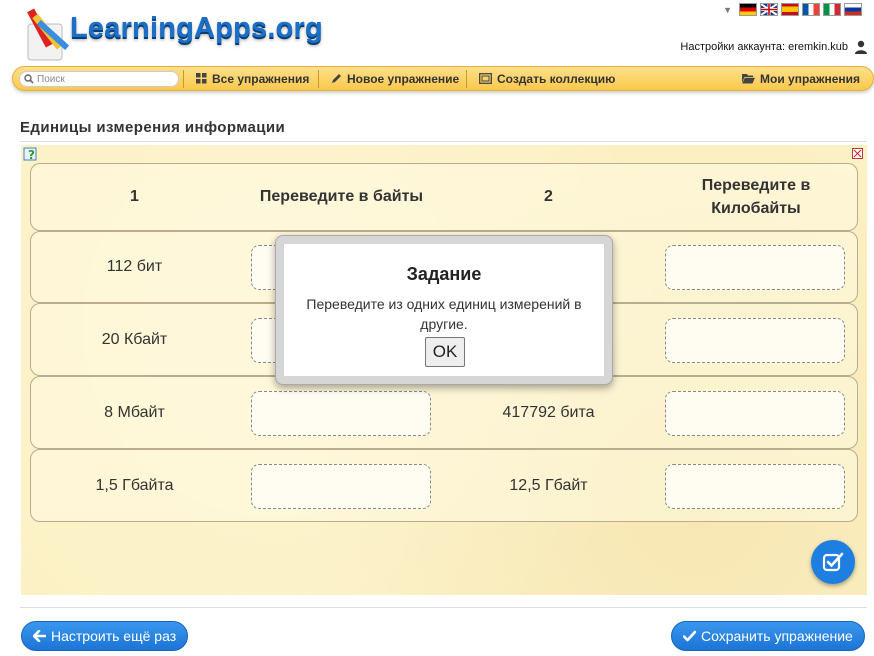  I want to click on flag-it-icon, so click(832, 9).